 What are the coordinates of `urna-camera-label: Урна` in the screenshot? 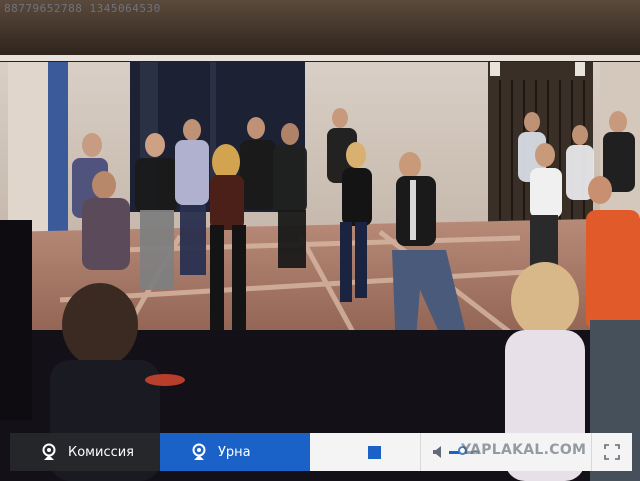 It's located at (234, 452).